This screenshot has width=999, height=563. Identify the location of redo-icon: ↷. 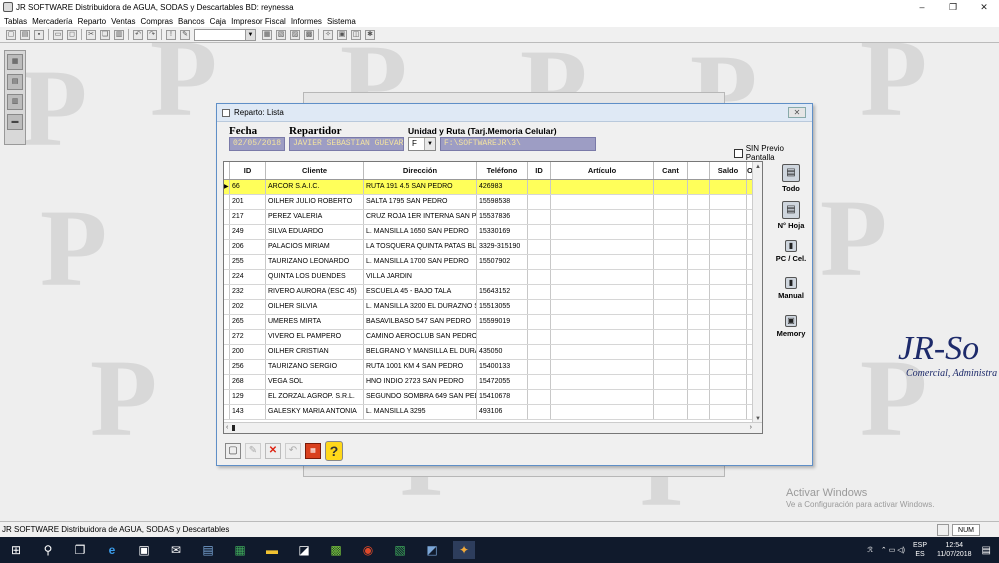
(152, 34).